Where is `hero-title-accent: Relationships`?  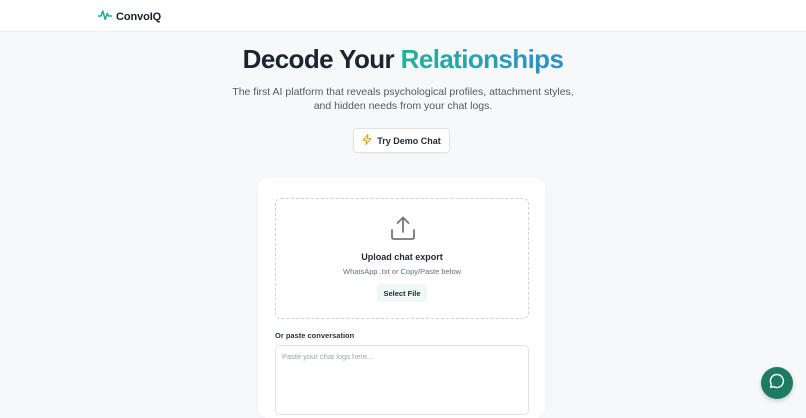
hero-title-accent: Relationships is located at coordinates (482, 59).